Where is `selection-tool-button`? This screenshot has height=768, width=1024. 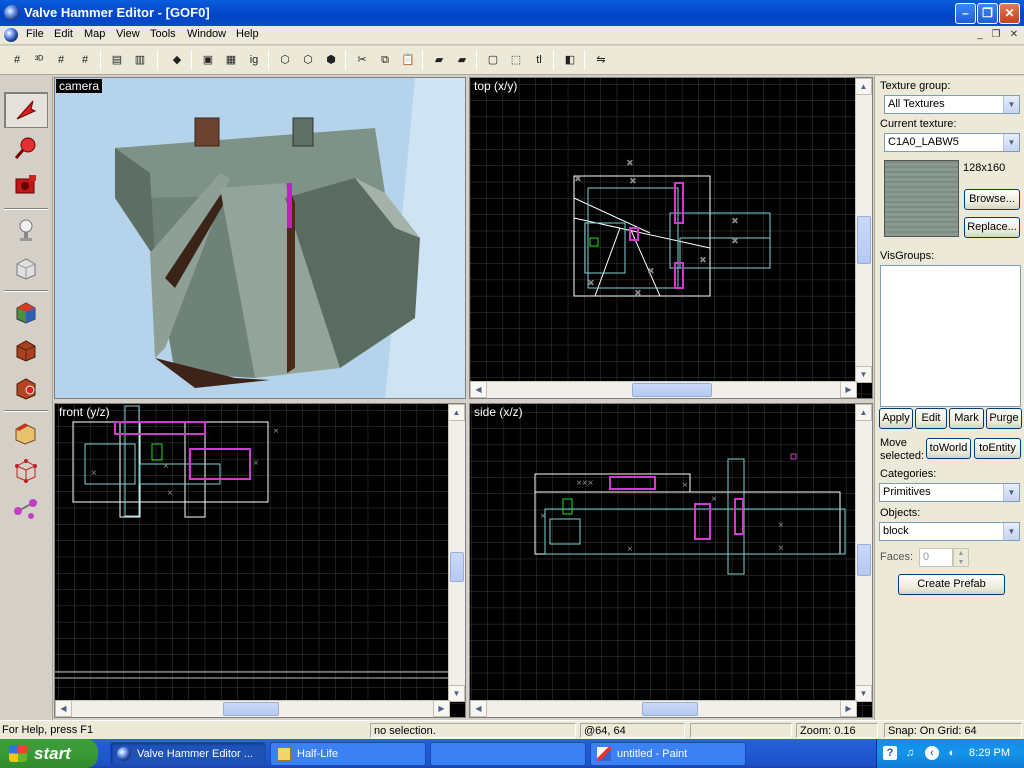 selection-tool-button is located at coordinates (26, 110).